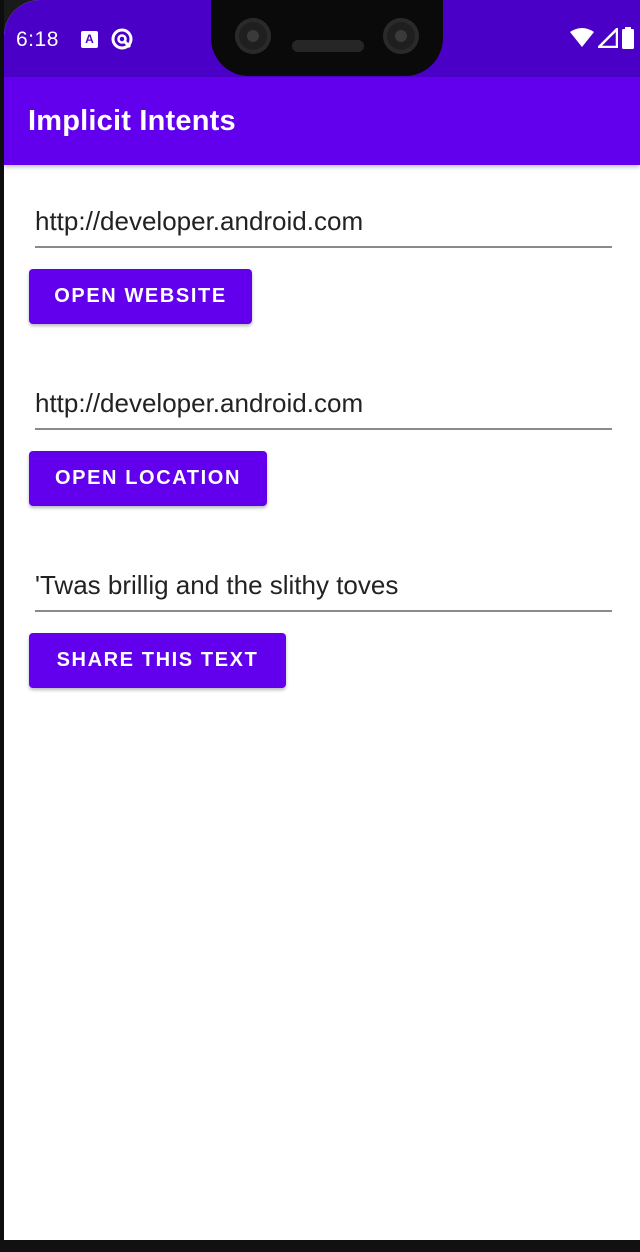 This screenshot has width=640, height=1252. I want to click on open-website-button: OPEN WEBSITE, so click(140, 296).